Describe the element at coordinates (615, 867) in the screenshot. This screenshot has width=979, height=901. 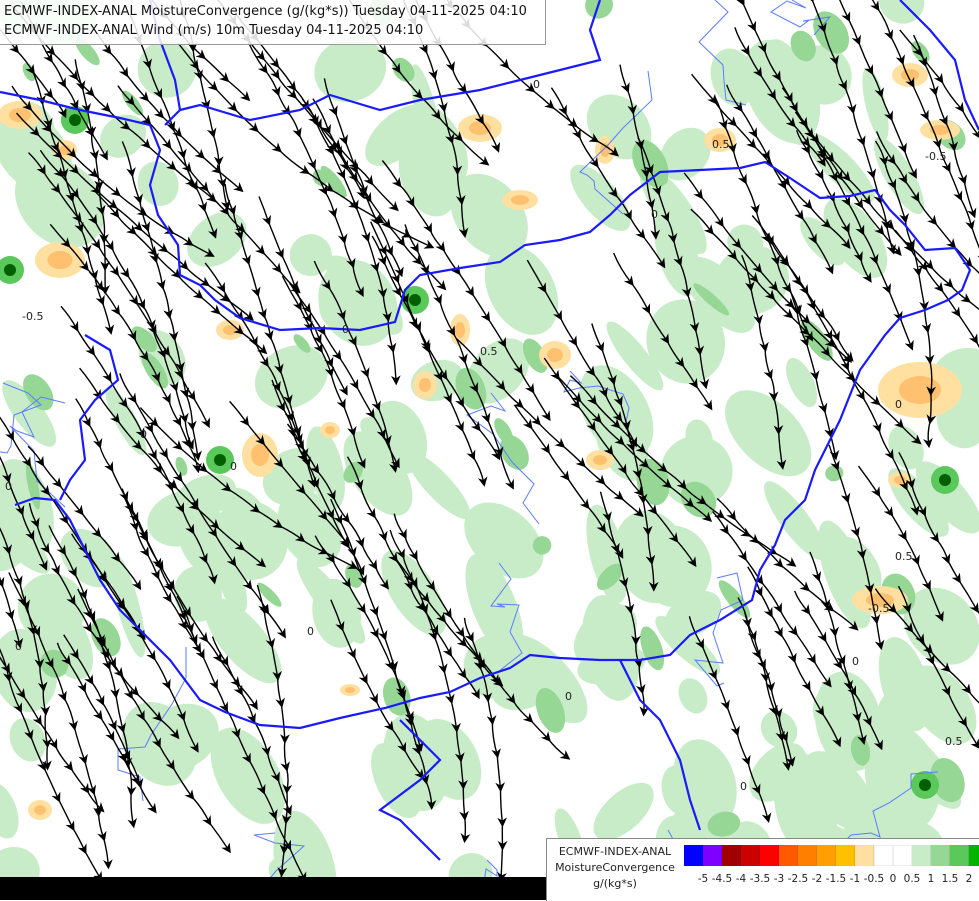
I see `legend-variable: MoistureConvergence` at that location.